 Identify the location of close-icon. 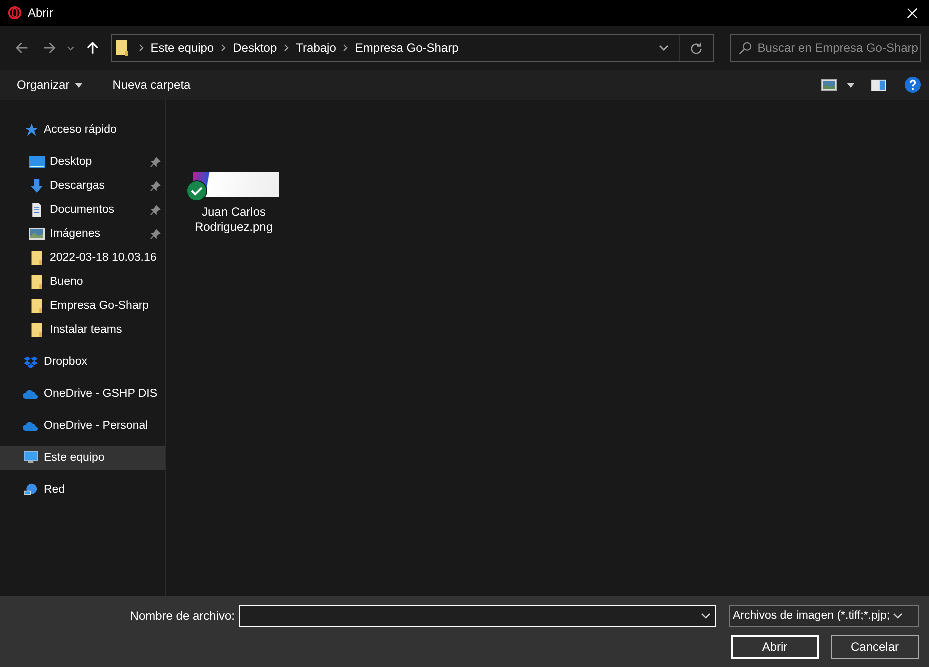
(912, 13).